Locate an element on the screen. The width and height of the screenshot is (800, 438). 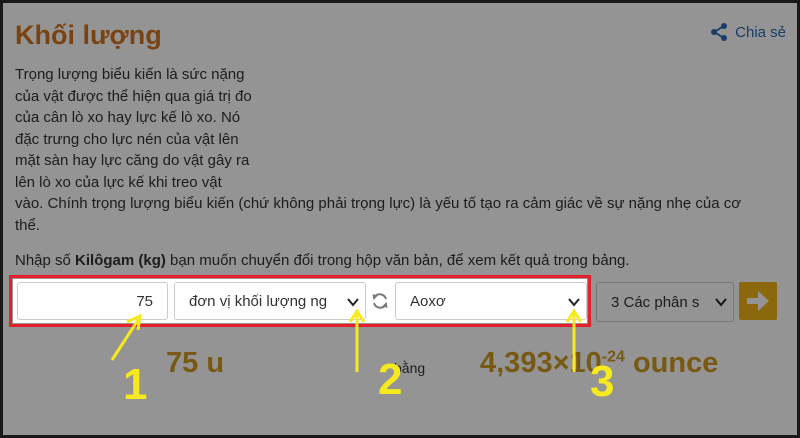
step-marker-2: 2 is located at coordinates (390, 379).